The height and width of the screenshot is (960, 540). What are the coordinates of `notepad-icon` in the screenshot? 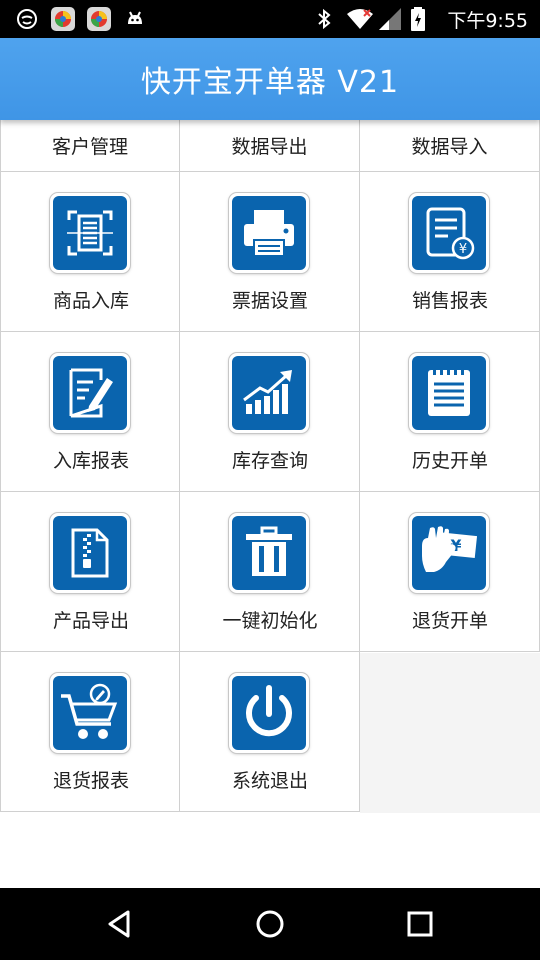 It's located at (449, 393).